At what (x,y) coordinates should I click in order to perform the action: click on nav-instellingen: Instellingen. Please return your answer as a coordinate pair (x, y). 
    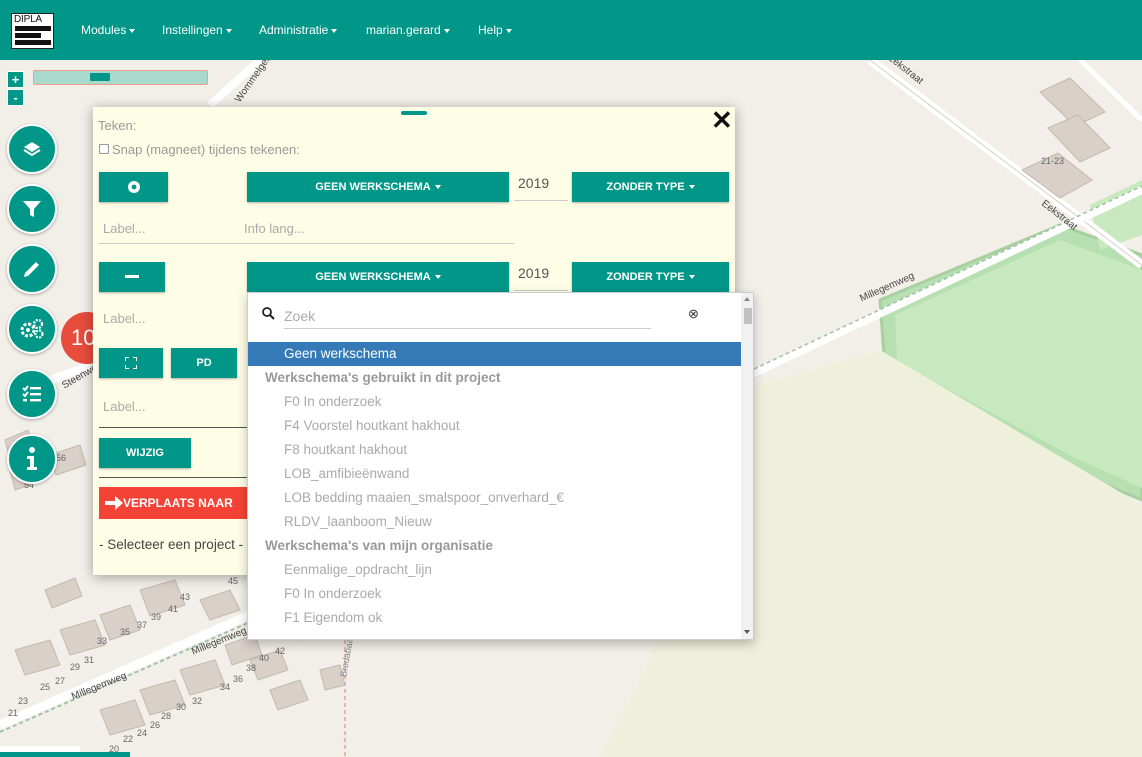
    Looking at the image, I should click on (197, 30).